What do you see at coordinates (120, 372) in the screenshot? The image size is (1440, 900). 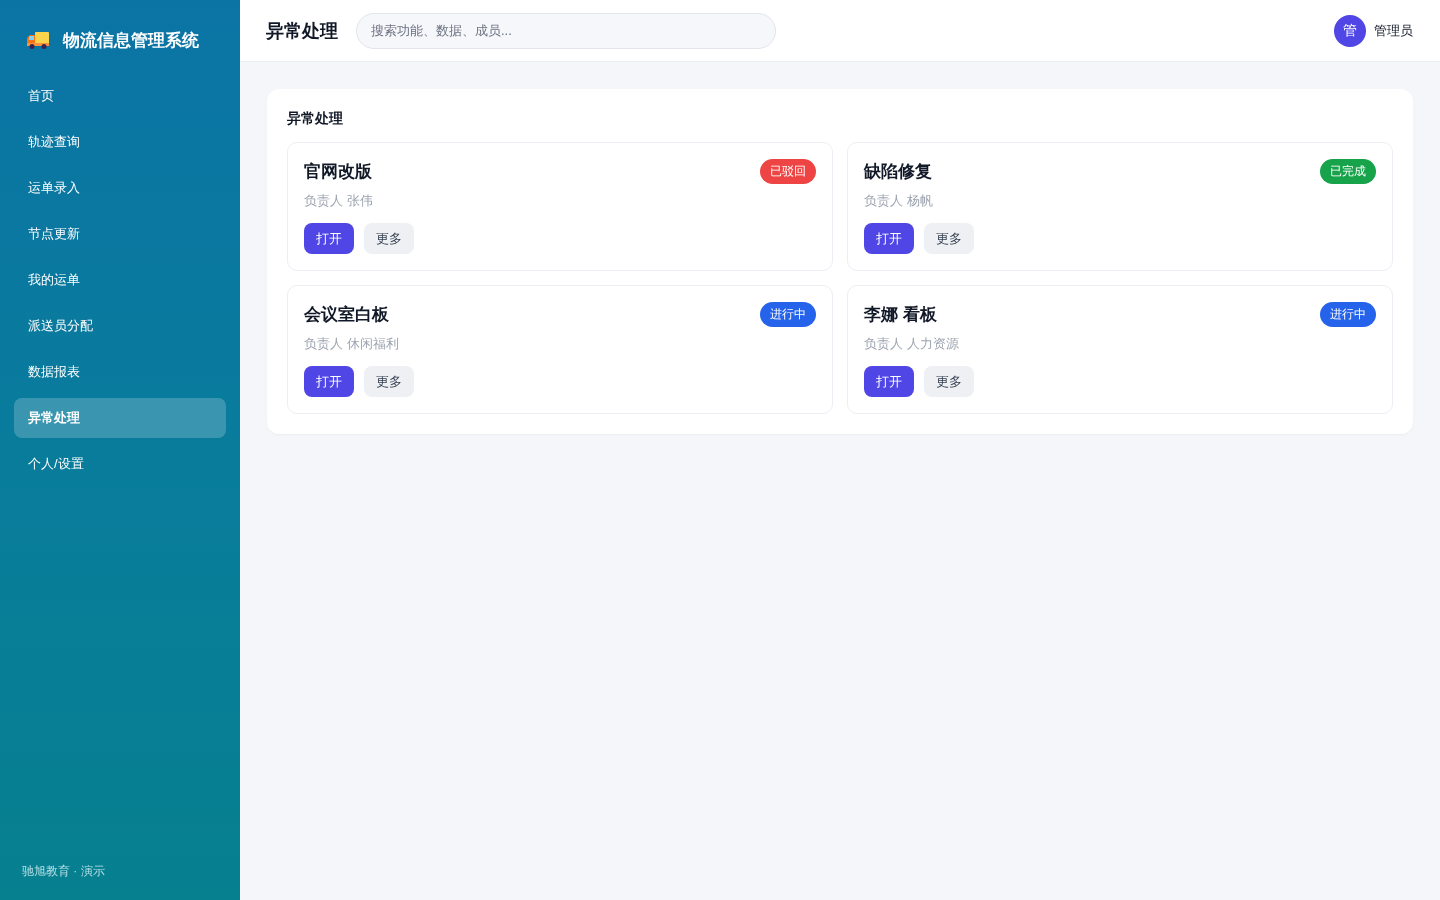 I see `nav-item: 数据报表` at bounding box center [120, 372].